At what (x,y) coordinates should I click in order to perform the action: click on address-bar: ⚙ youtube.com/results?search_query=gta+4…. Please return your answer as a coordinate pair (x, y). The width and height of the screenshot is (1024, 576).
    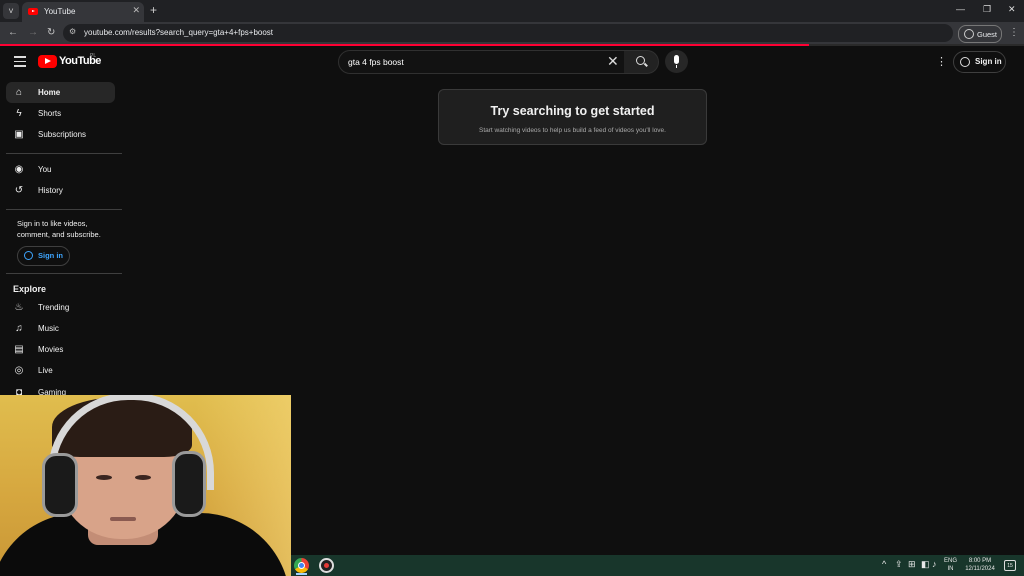
    Looking at the image, I should click on (508, 33).